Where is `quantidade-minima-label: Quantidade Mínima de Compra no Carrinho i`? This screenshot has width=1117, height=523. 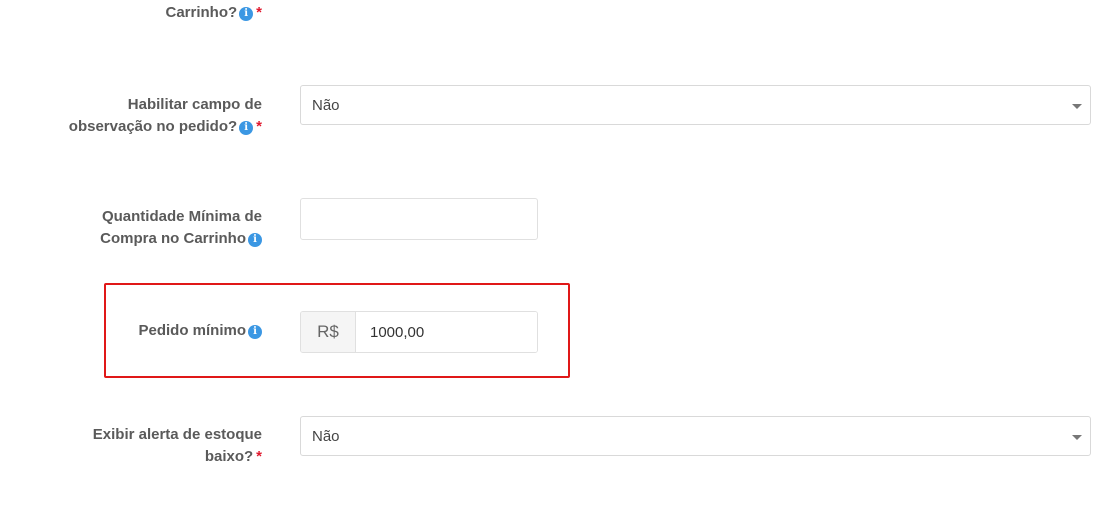 quantidade-minima-label: Quantidade Mínima de Compra no Carrinho i is located at coordinates (181, 227).